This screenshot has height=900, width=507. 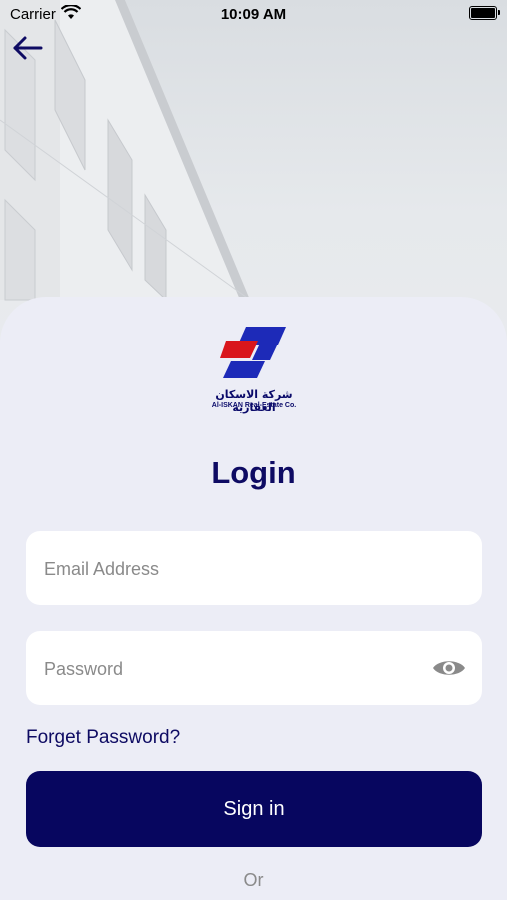 What do you see at coordinates (103, 738) in the screenshot?
I see `forgot-password-link: Forget Password?` at bounding box center [103, 738].